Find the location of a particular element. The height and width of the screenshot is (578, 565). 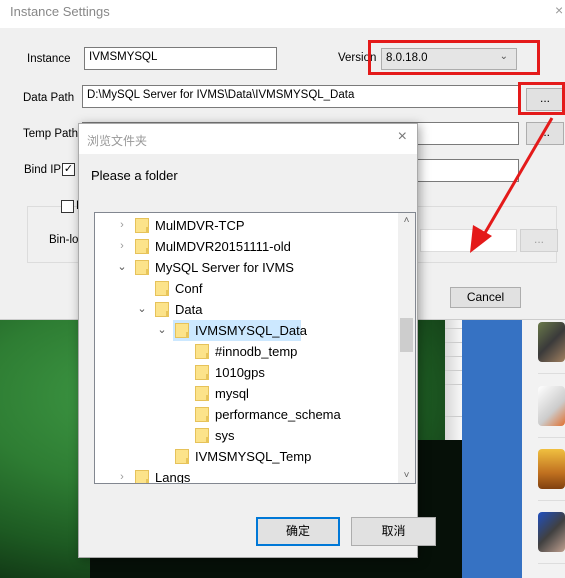

tree-item-label: #innodb_temp is located at coordinates (256, 351).